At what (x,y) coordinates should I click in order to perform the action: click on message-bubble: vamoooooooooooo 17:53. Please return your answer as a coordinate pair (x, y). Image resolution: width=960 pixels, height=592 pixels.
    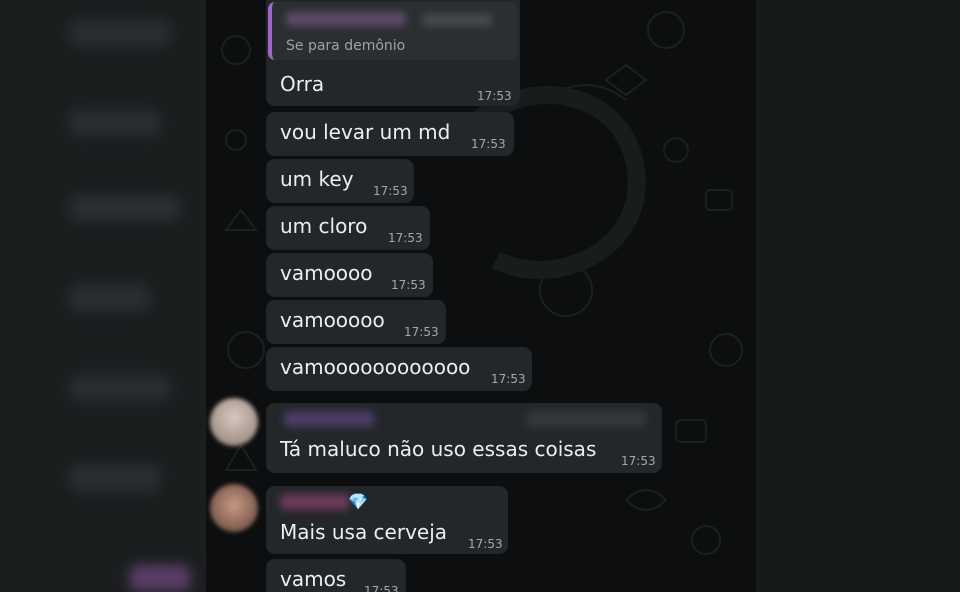
    Looking at the image, I should click on (399, 369).